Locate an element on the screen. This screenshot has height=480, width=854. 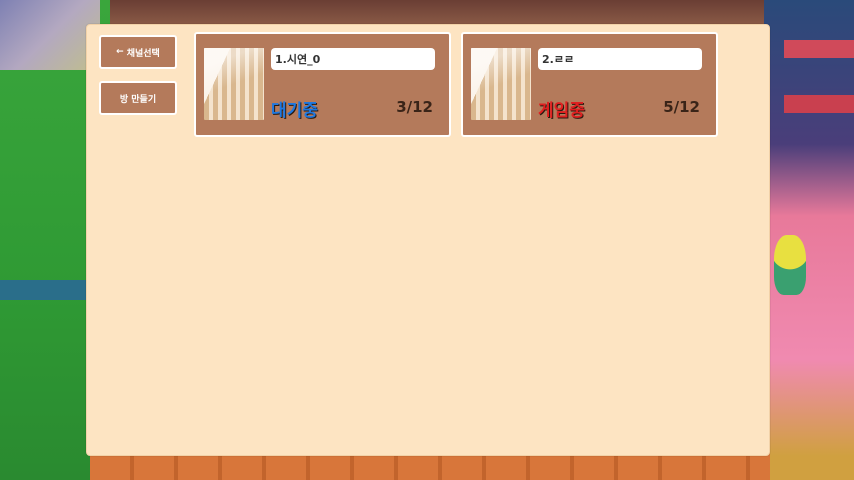
create-room-label: 방 만들기 is located at coordinates (138, 99).